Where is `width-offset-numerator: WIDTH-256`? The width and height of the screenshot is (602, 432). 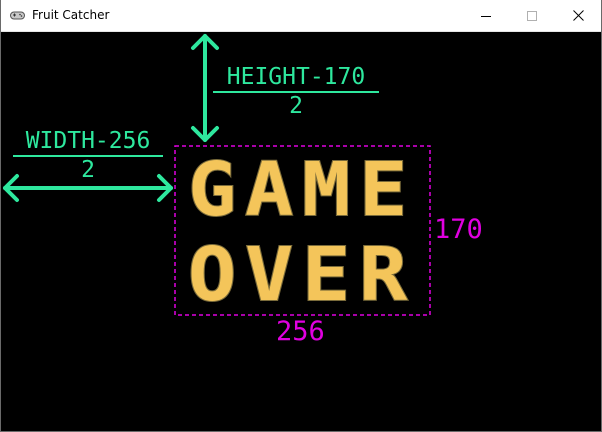
width-offset-numerator: WIDTH-256 is located at coordinates (88, 142).